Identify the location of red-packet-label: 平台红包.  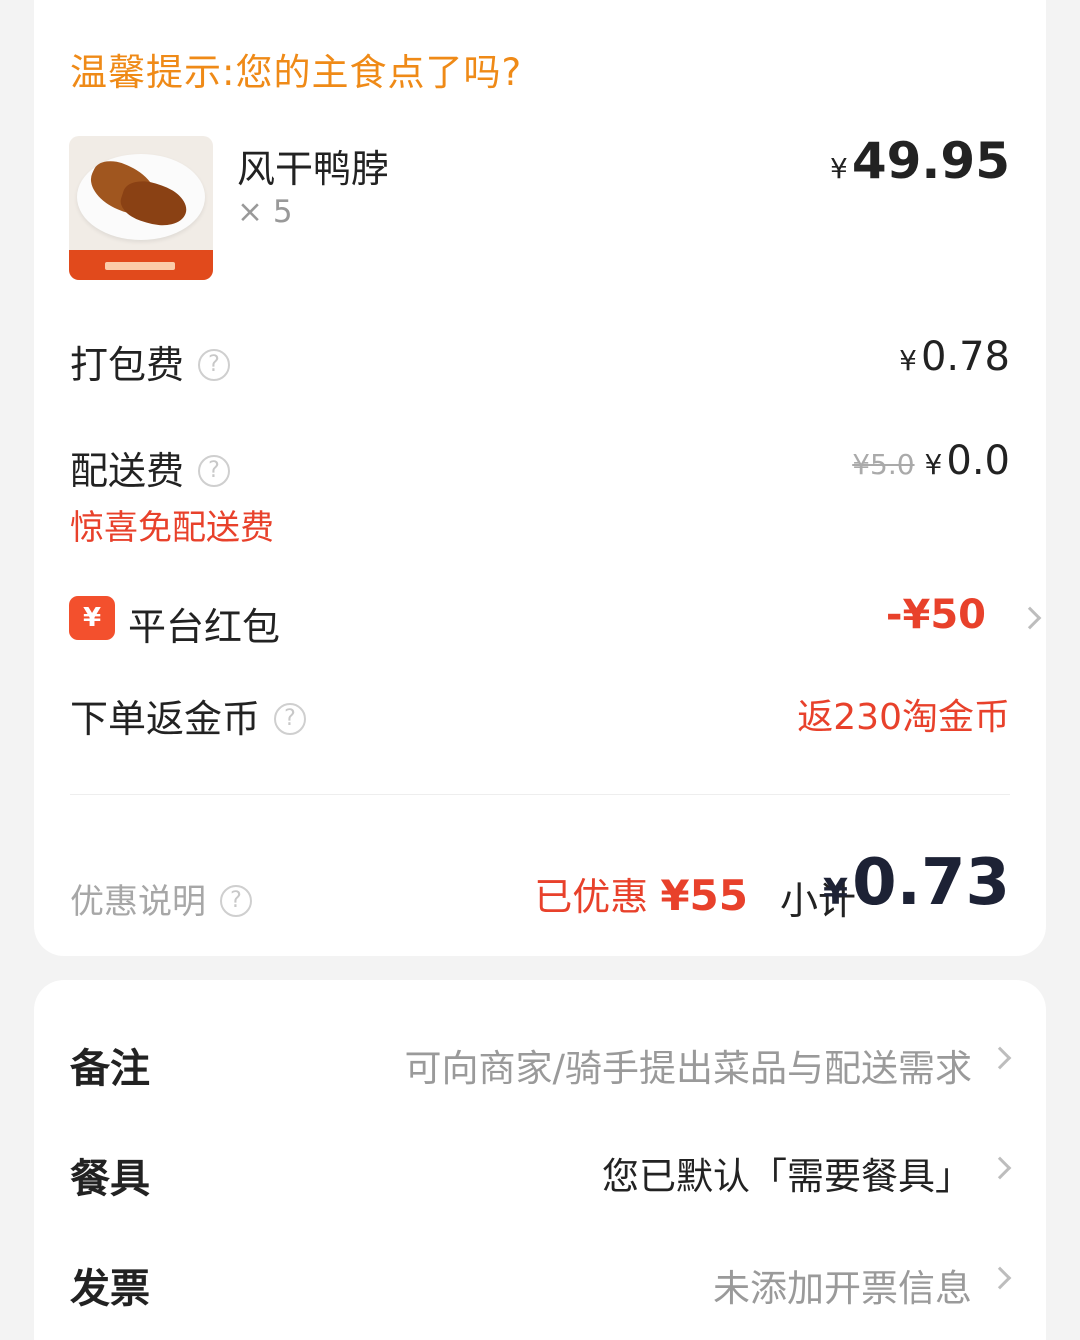
(204, 623).